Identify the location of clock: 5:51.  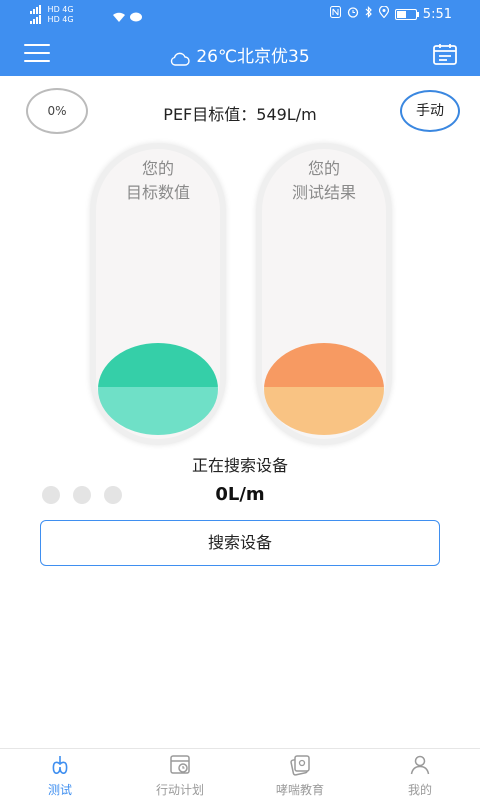
(437, 14).